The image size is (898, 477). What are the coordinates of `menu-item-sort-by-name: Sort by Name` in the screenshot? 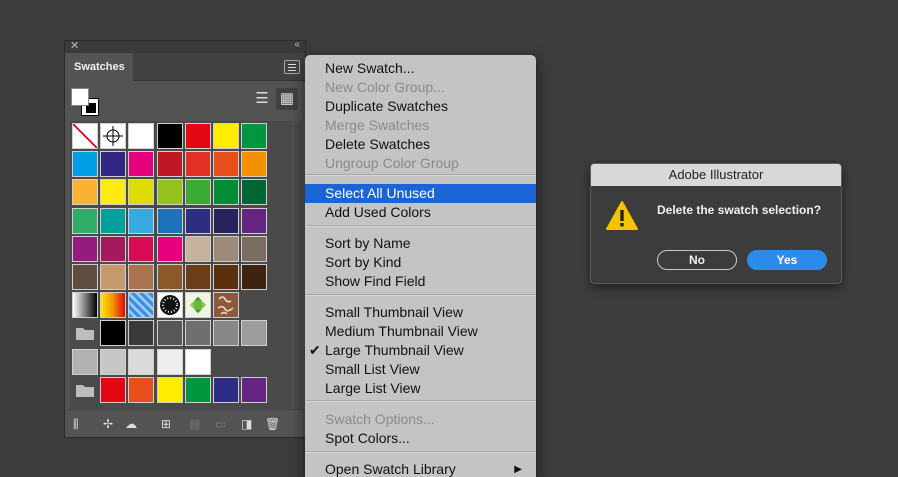 It's located at (420, 243).